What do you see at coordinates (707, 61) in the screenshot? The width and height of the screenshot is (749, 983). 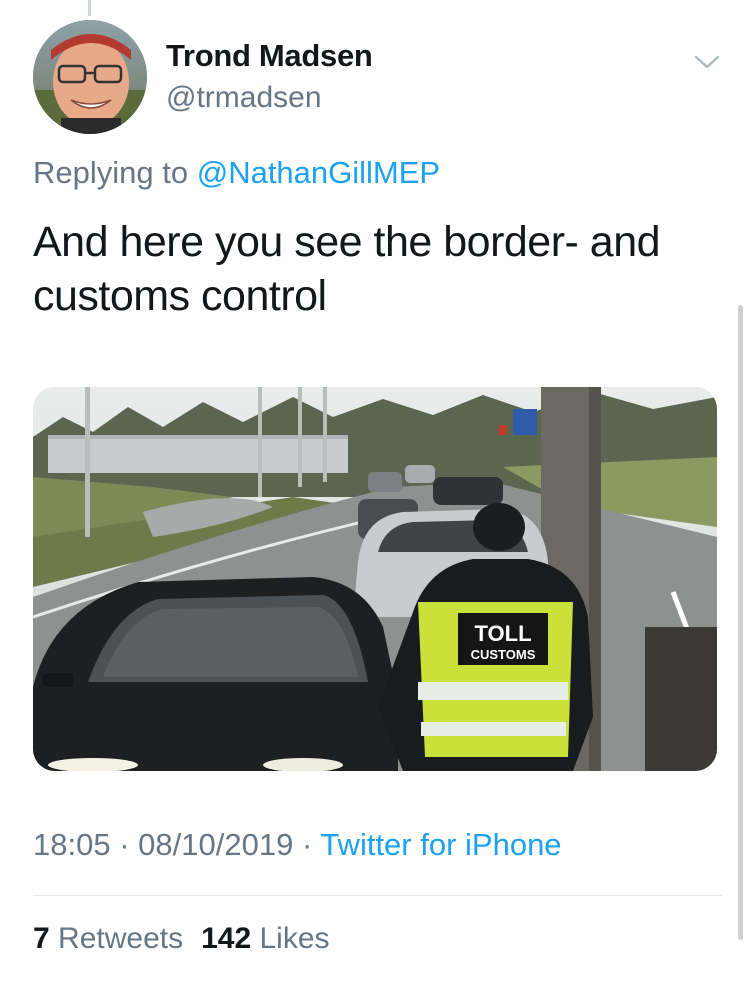 I see `chevron-down-icon` at bounding box center [707, 61].